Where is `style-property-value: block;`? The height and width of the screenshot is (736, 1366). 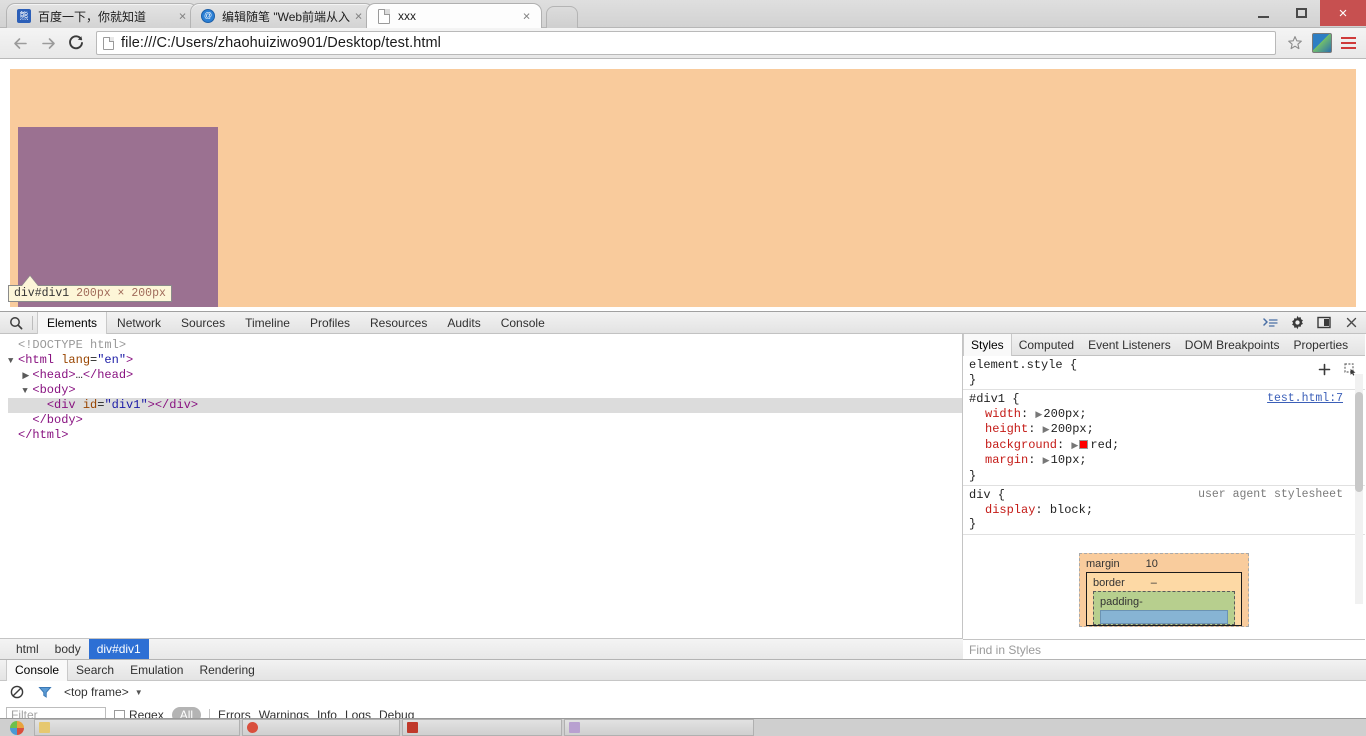
style-property-value: block; is located at coordinates (1071, 510).